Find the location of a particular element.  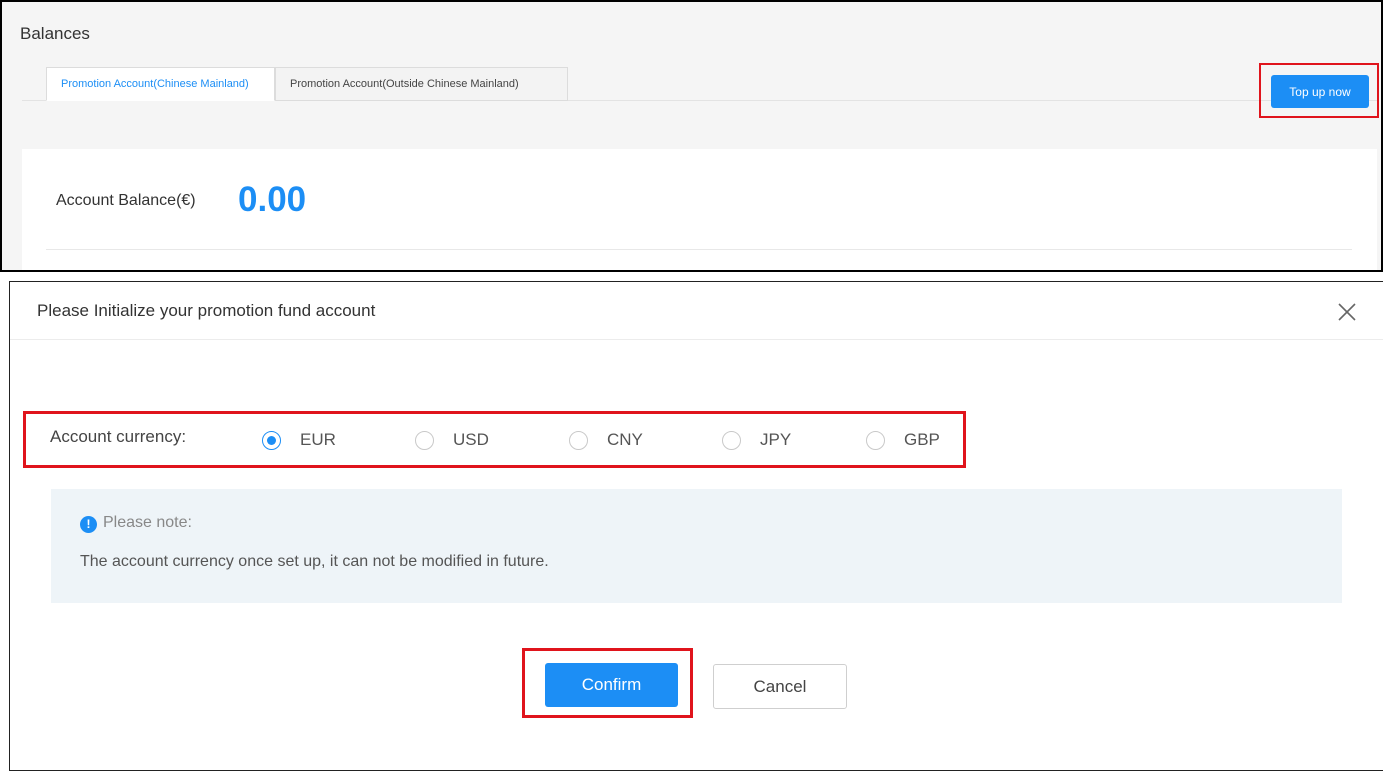

account-balance-label: Account Balance(€) is located at coordinates (126, 200).